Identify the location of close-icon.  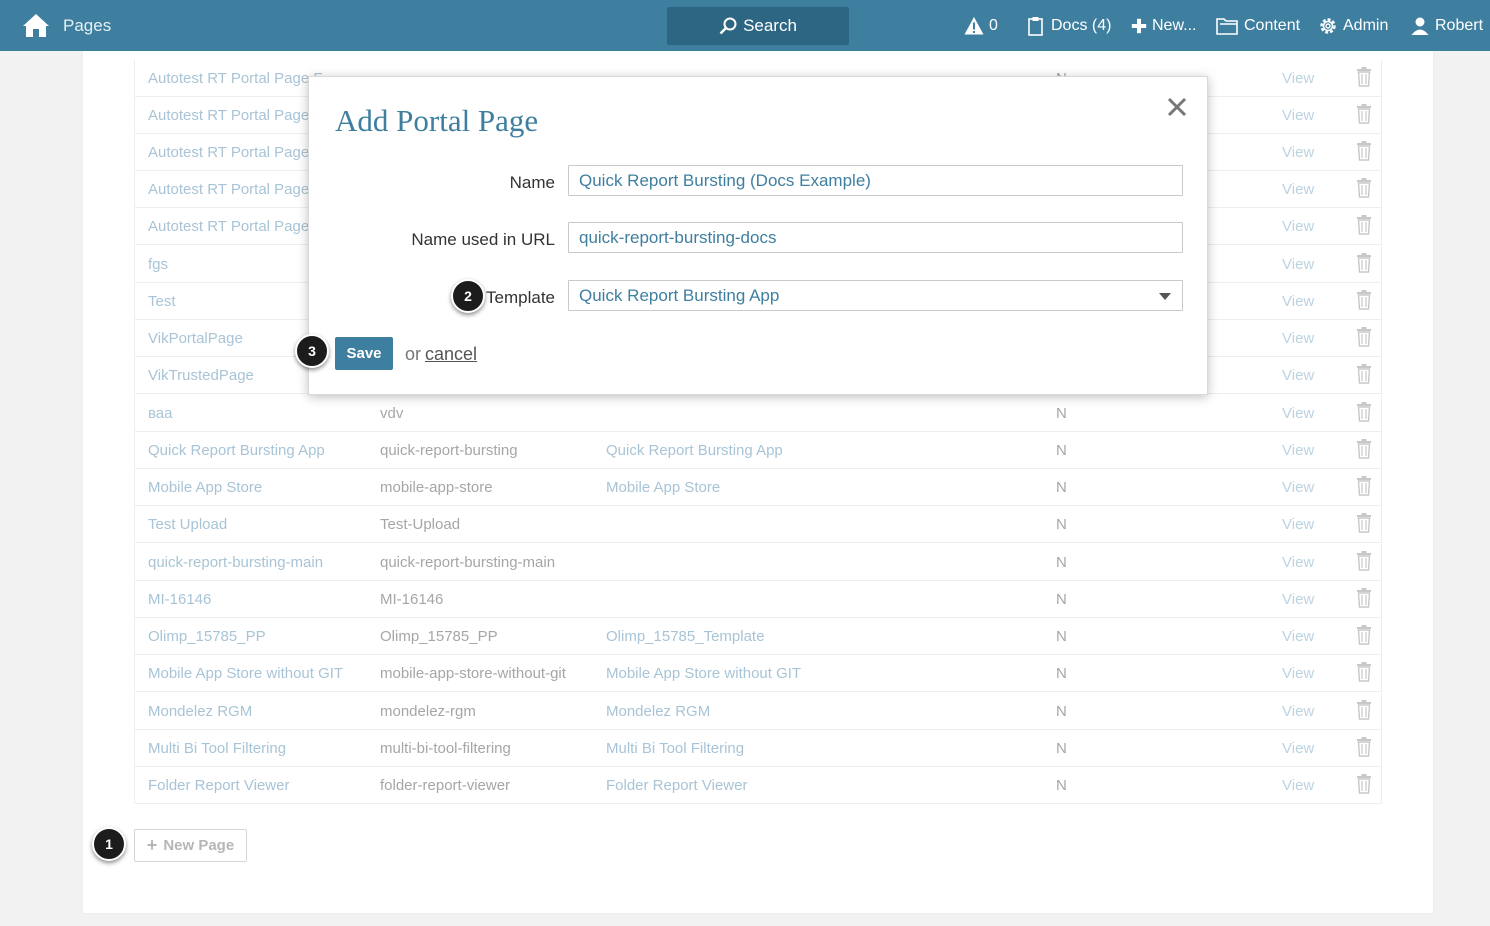
(1177, 107).